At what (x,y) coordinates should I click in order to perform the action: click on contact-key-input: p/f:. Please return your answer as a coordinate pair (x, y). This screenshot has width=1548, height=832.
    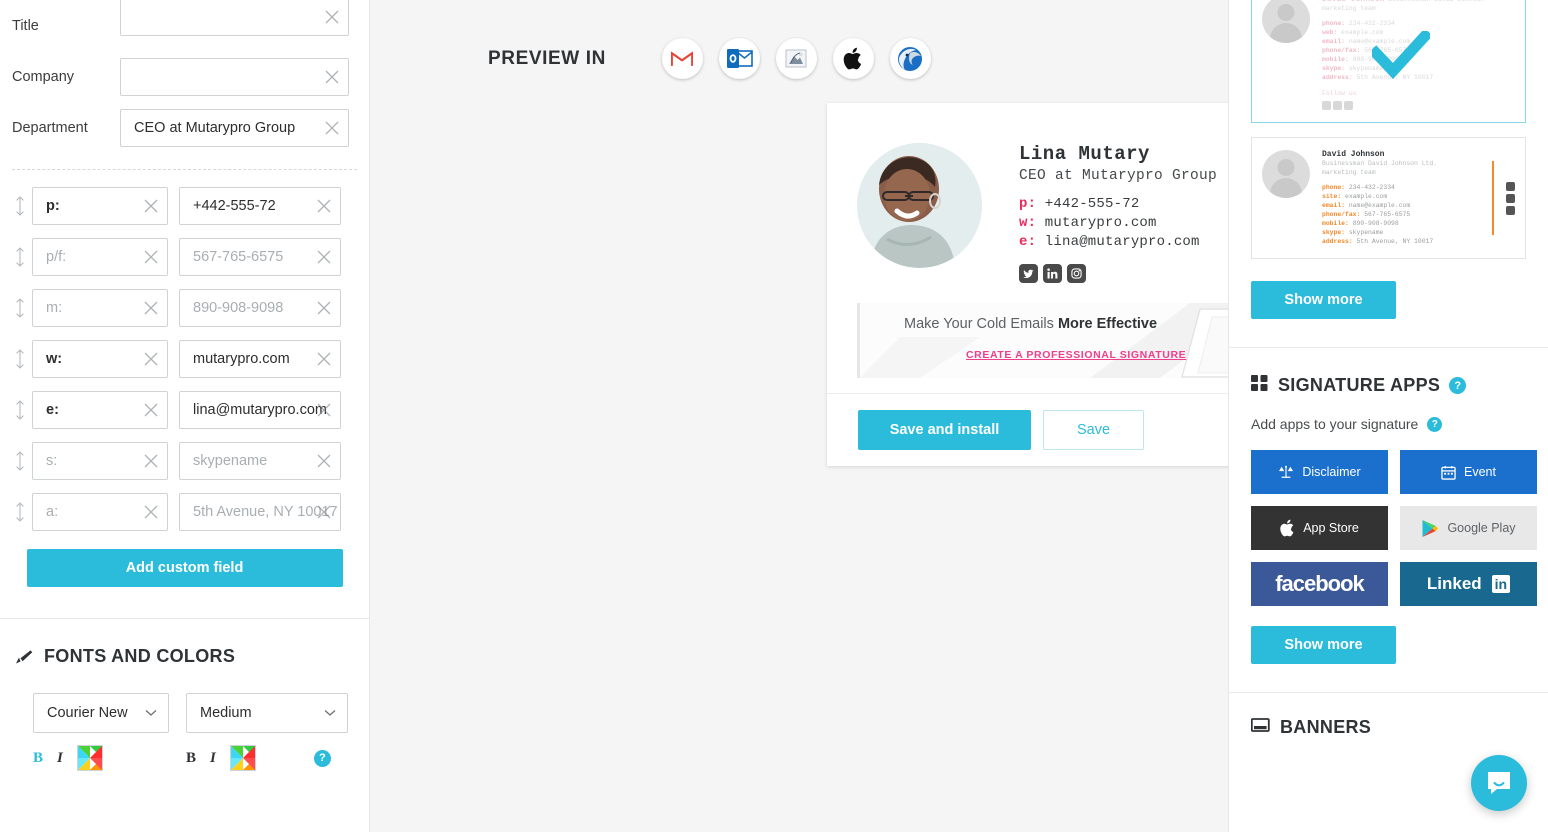
    Looking at the image, I should click on (100, 256).